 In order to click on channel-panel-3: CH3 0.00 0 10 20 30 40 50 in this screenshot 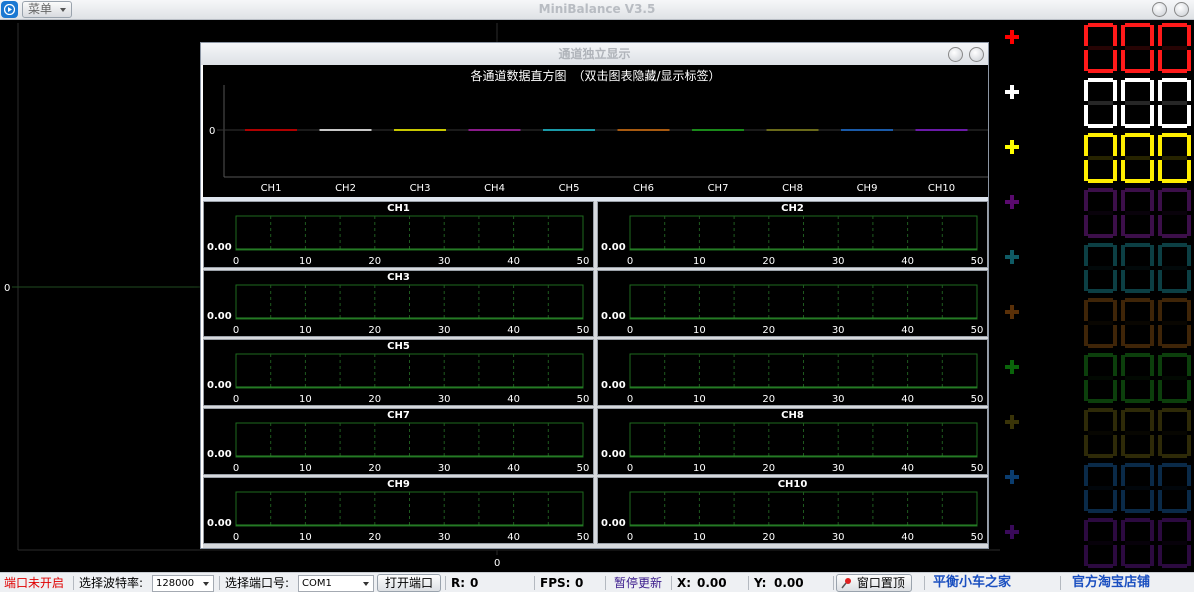, I will do `click(398, 303)`.